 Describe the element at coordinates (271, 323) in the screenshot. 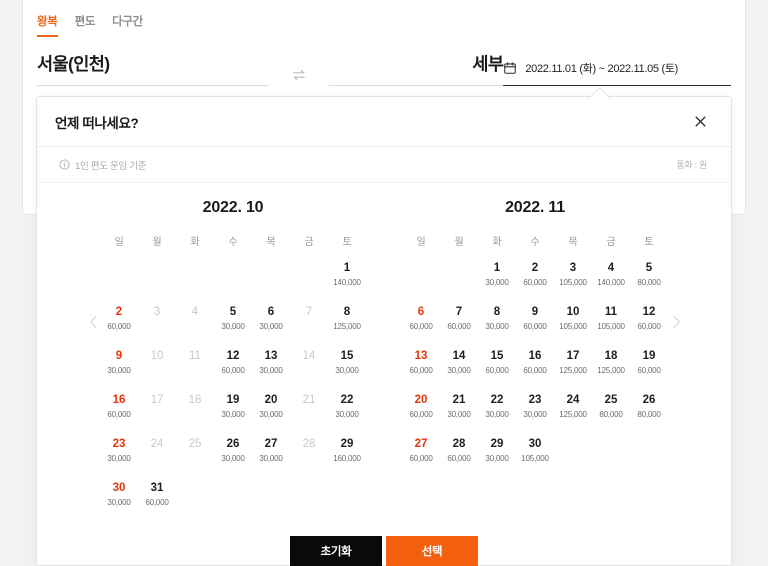

I see `day-cell: 6 30,000` at that location.